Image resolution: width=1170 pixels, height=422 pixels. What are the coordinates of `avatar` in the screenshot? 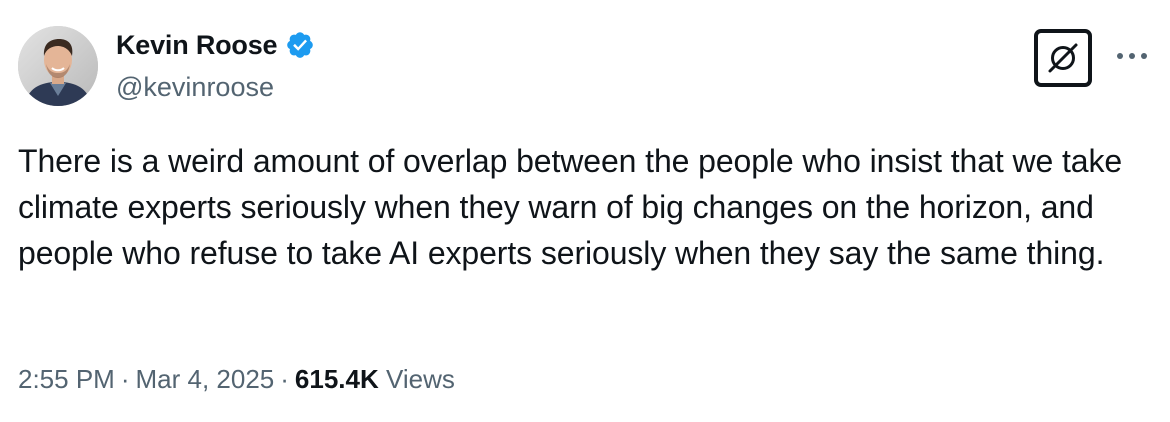 It's located at (58, 66).